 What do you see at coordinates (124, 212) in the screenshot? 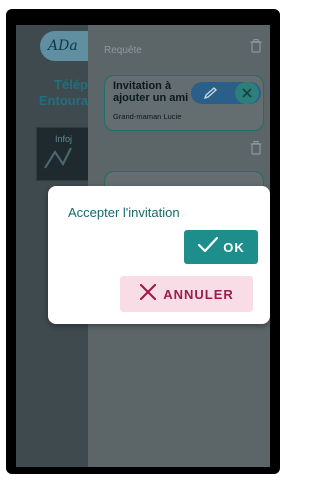
I see `dialog-title: Accepter l'invitation` at bounding box center [124, 212].